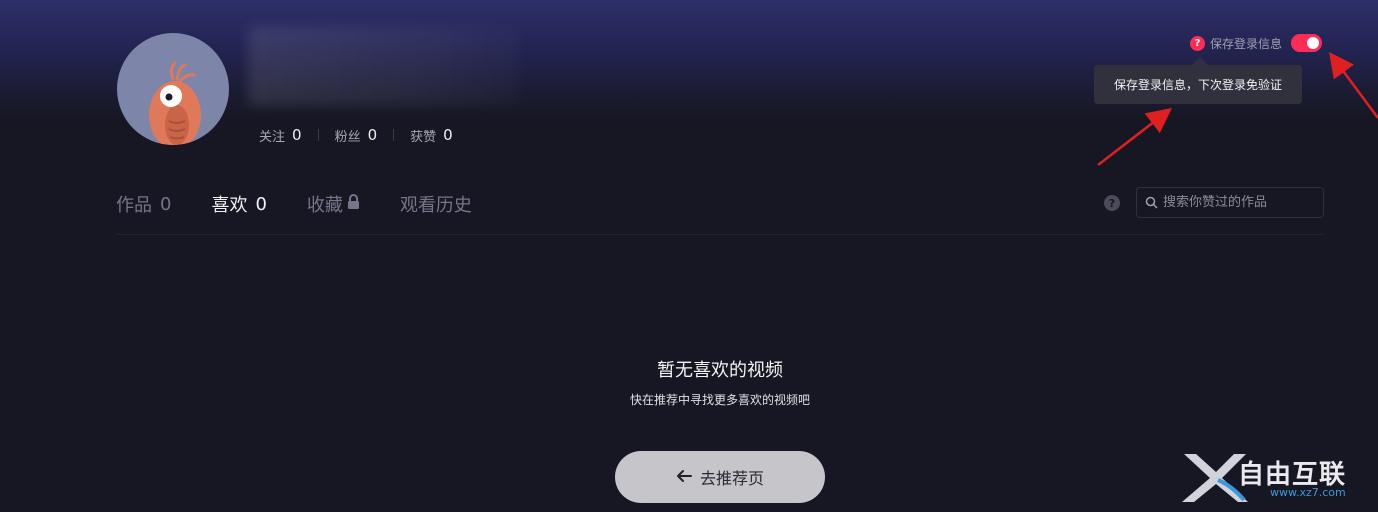 This screenshot has height=512, width=1378. I want to click on tab-likes: 喜欢 0, so click(238, 204).